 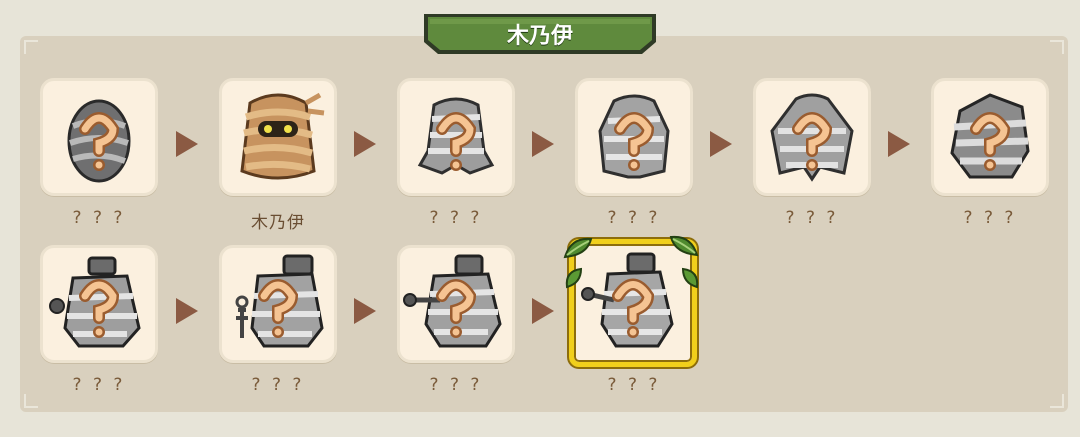 I want to click on egg-silhouette-icon, so click(x=99, y=141).